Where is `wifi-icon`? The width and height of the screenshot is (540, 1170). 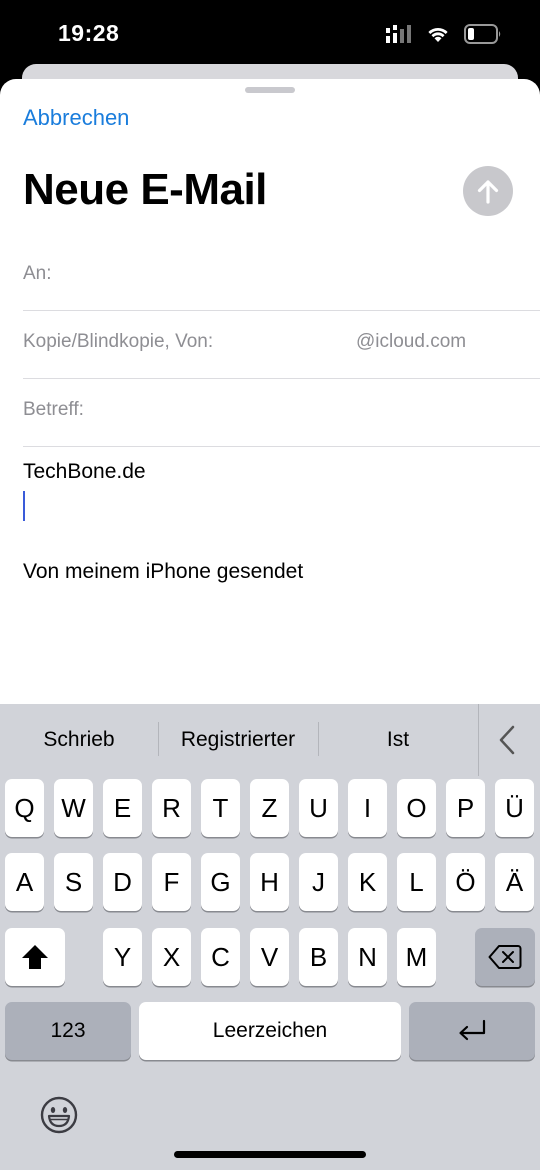 wifi-icon is located at coordinates (438, 34).